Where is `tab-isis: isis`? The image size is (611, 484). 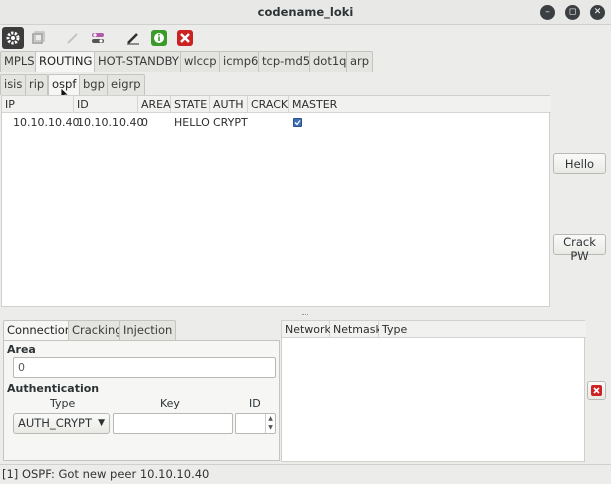 tab-isis: isis is located at coordinates (13, 84).